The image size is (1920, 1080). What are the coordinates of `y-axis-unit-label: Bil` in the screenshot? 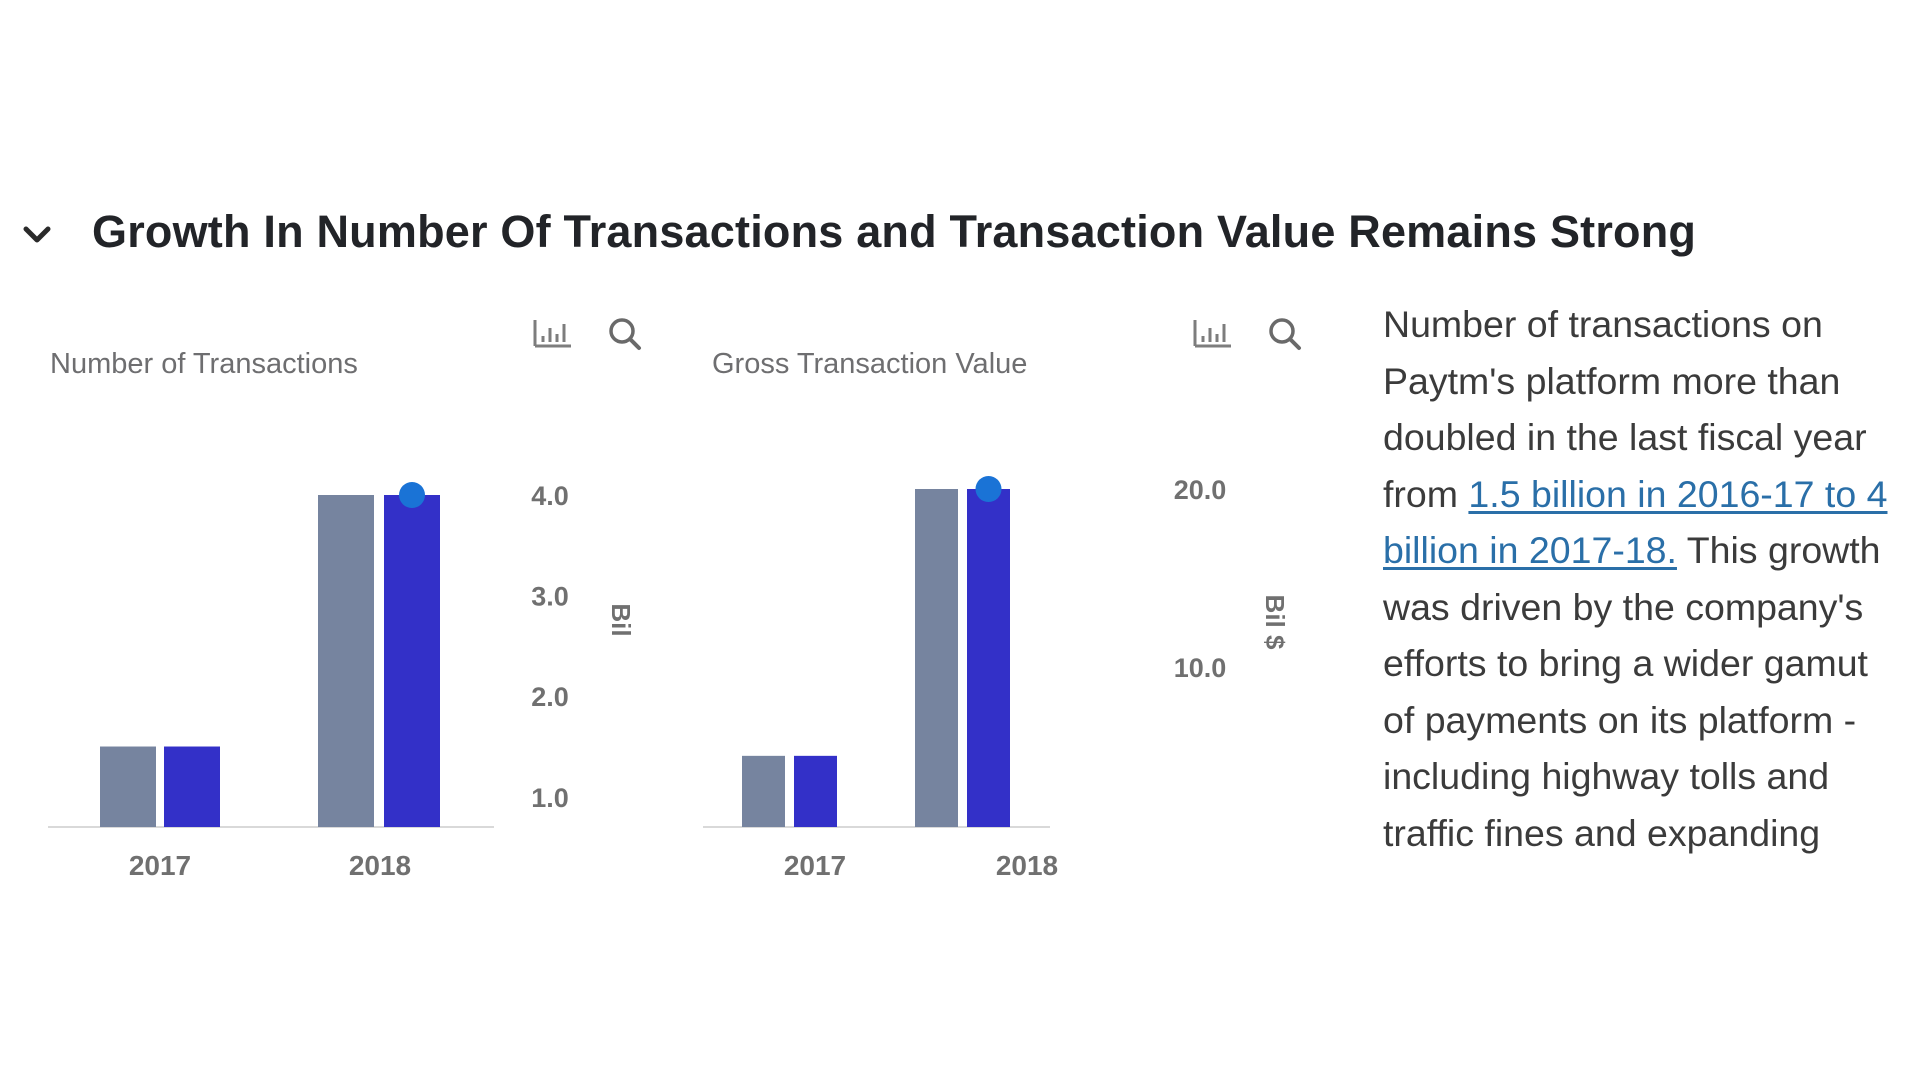 It's located at (621, 619).